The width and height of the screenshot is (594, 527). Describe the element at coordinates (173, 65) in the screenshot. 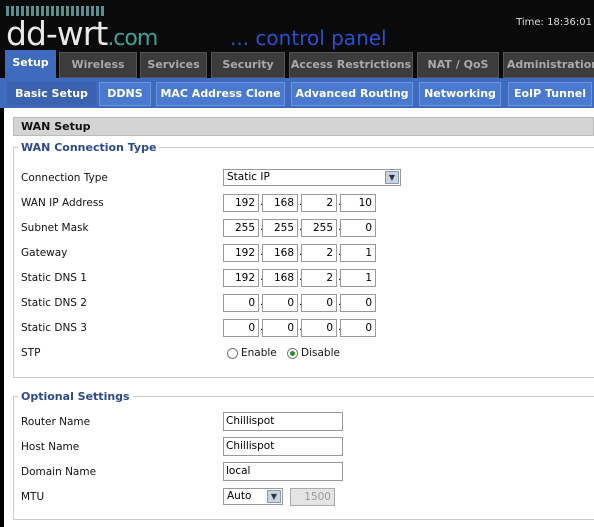

I see `tab-services: Services` at that location.